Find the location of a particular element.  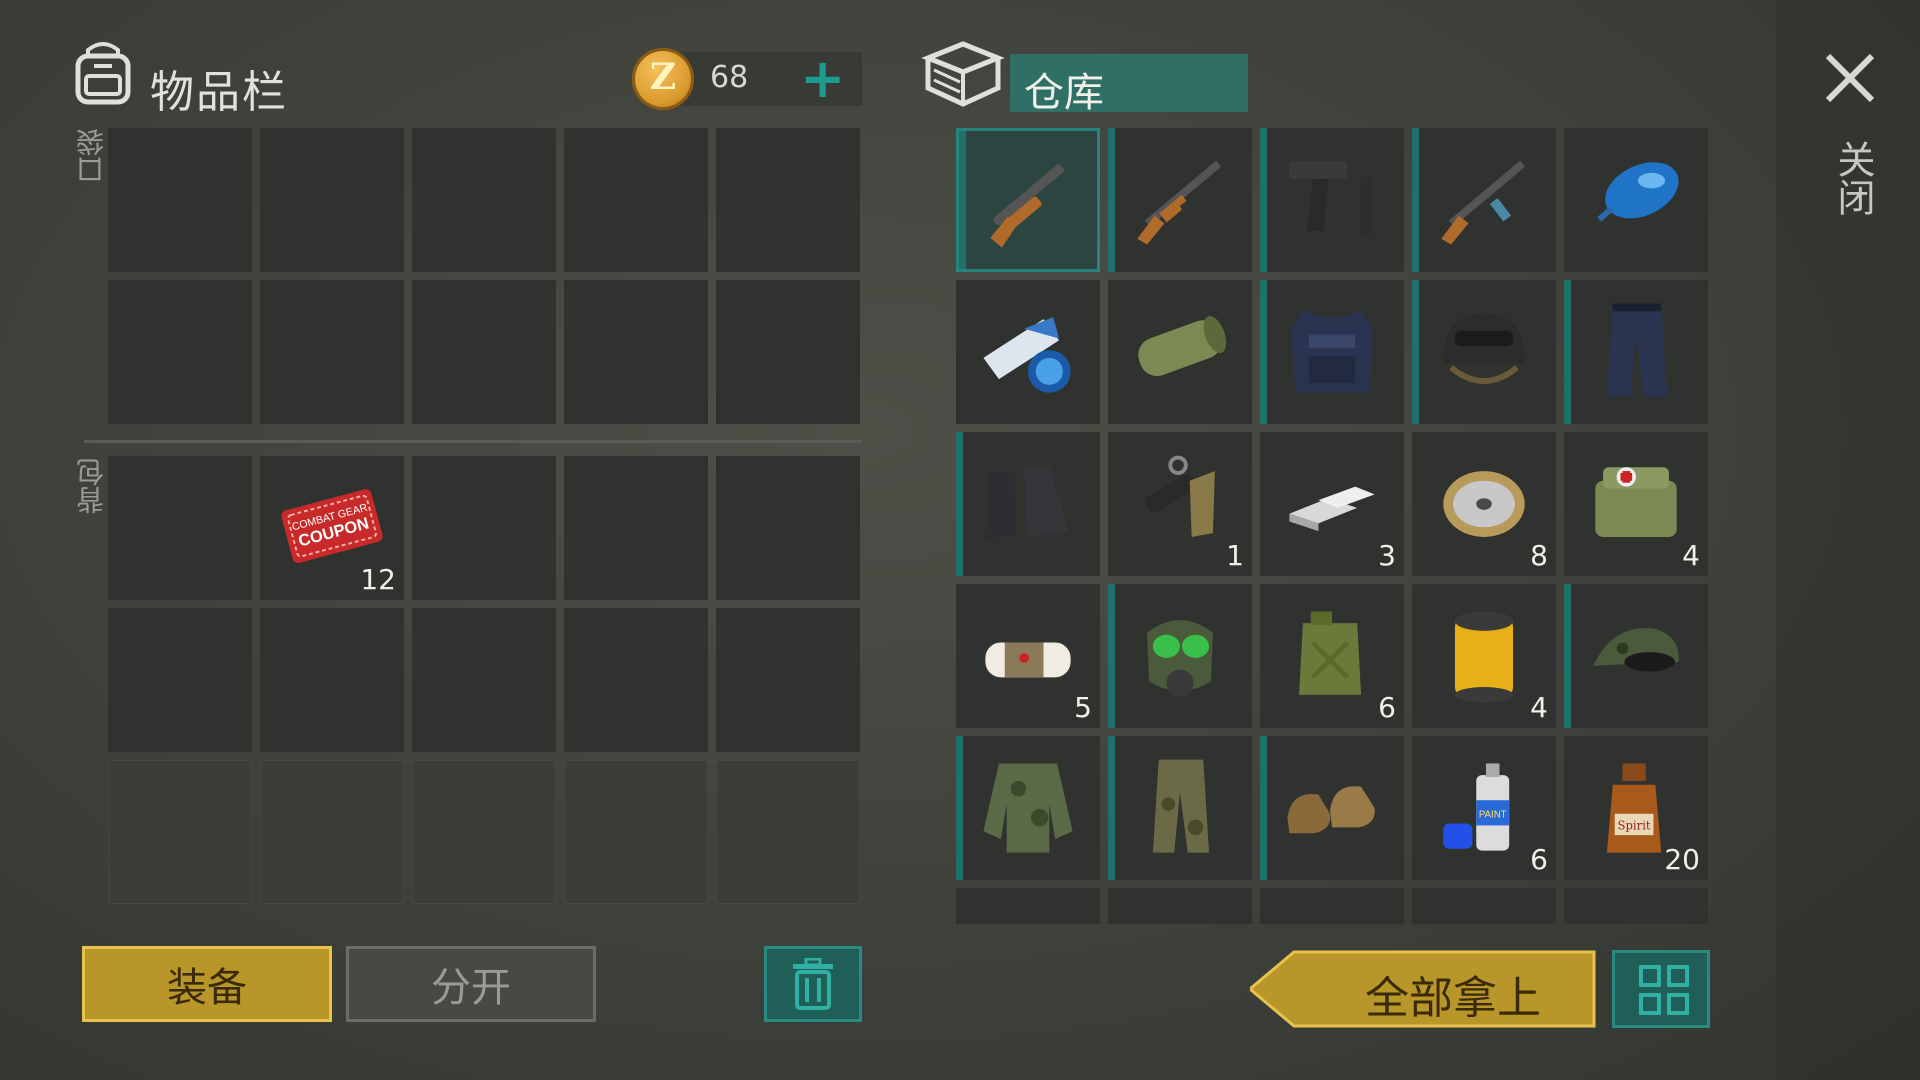

item-count: 6 is located at coordinates (1387, 707).